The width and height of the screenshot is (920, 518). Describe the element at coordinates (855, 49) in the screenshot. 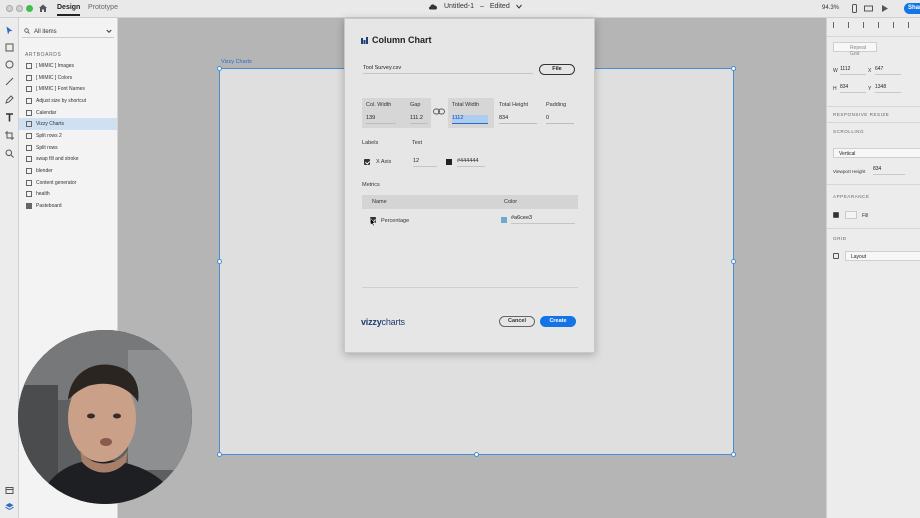

I see `repeat-grid-button: Repeat Grid` at that location.